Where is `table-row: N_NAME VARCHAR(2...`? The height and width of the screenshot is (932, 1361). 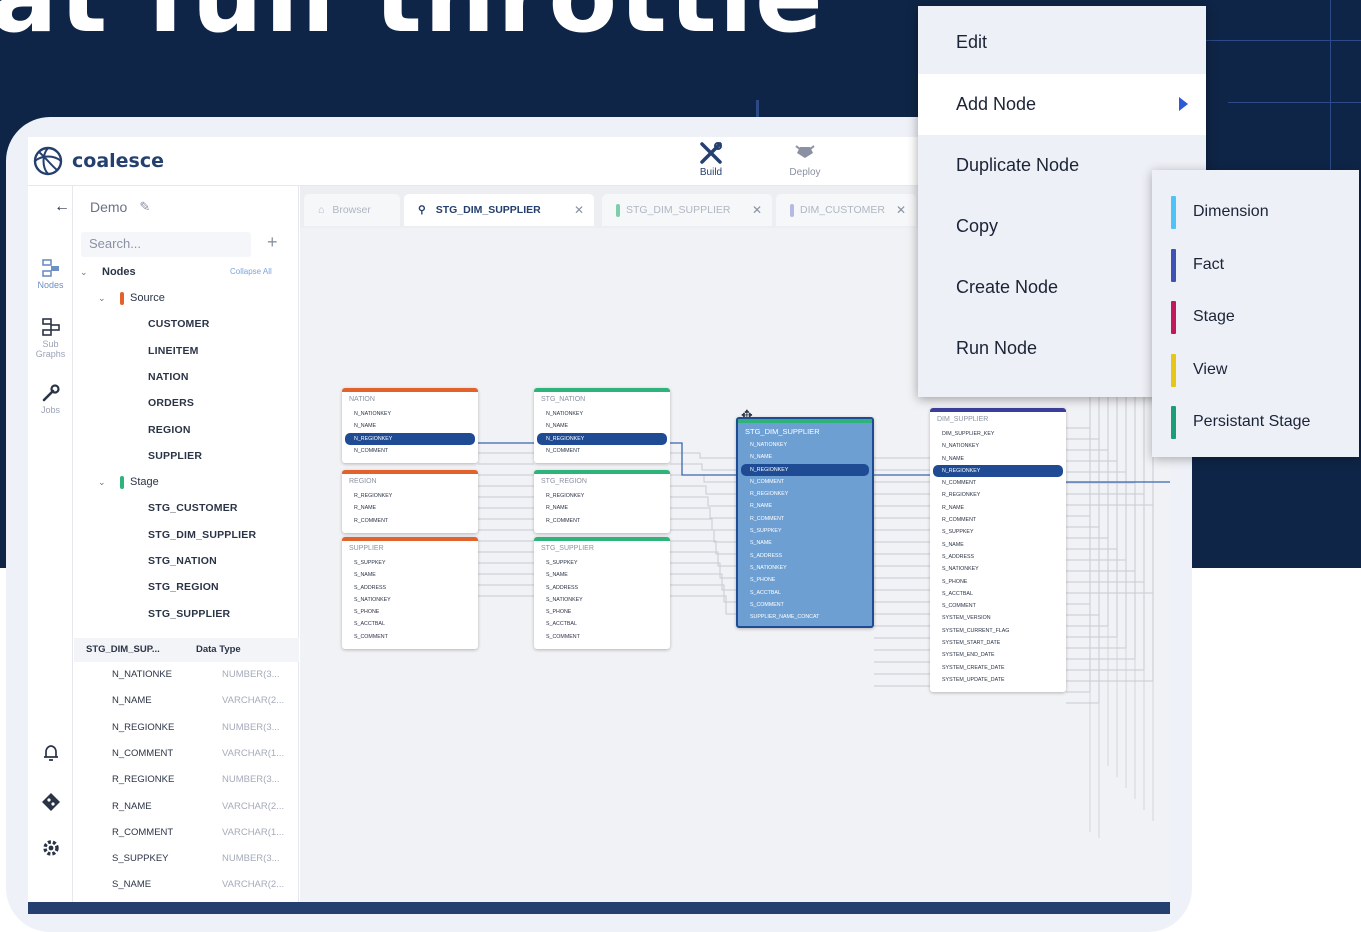
table-row: N_NAME VARCHAR(2... is located at coordinates (186, 701).